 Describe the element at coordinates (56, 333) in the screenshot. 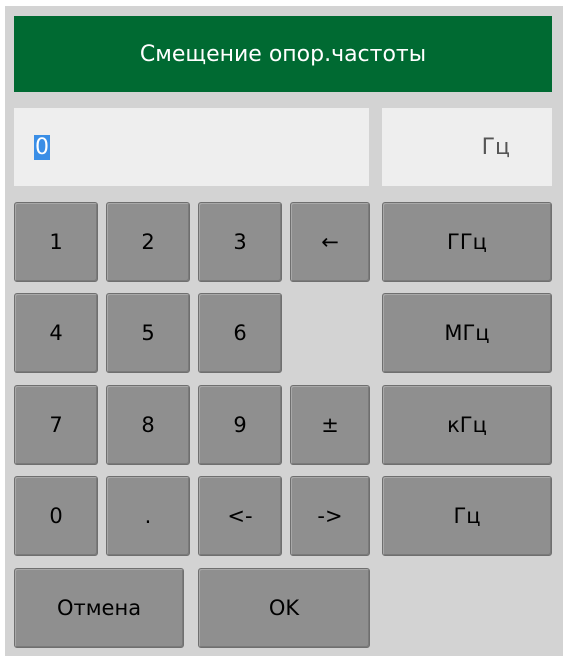

I see `key-4-button: 4` at that location.